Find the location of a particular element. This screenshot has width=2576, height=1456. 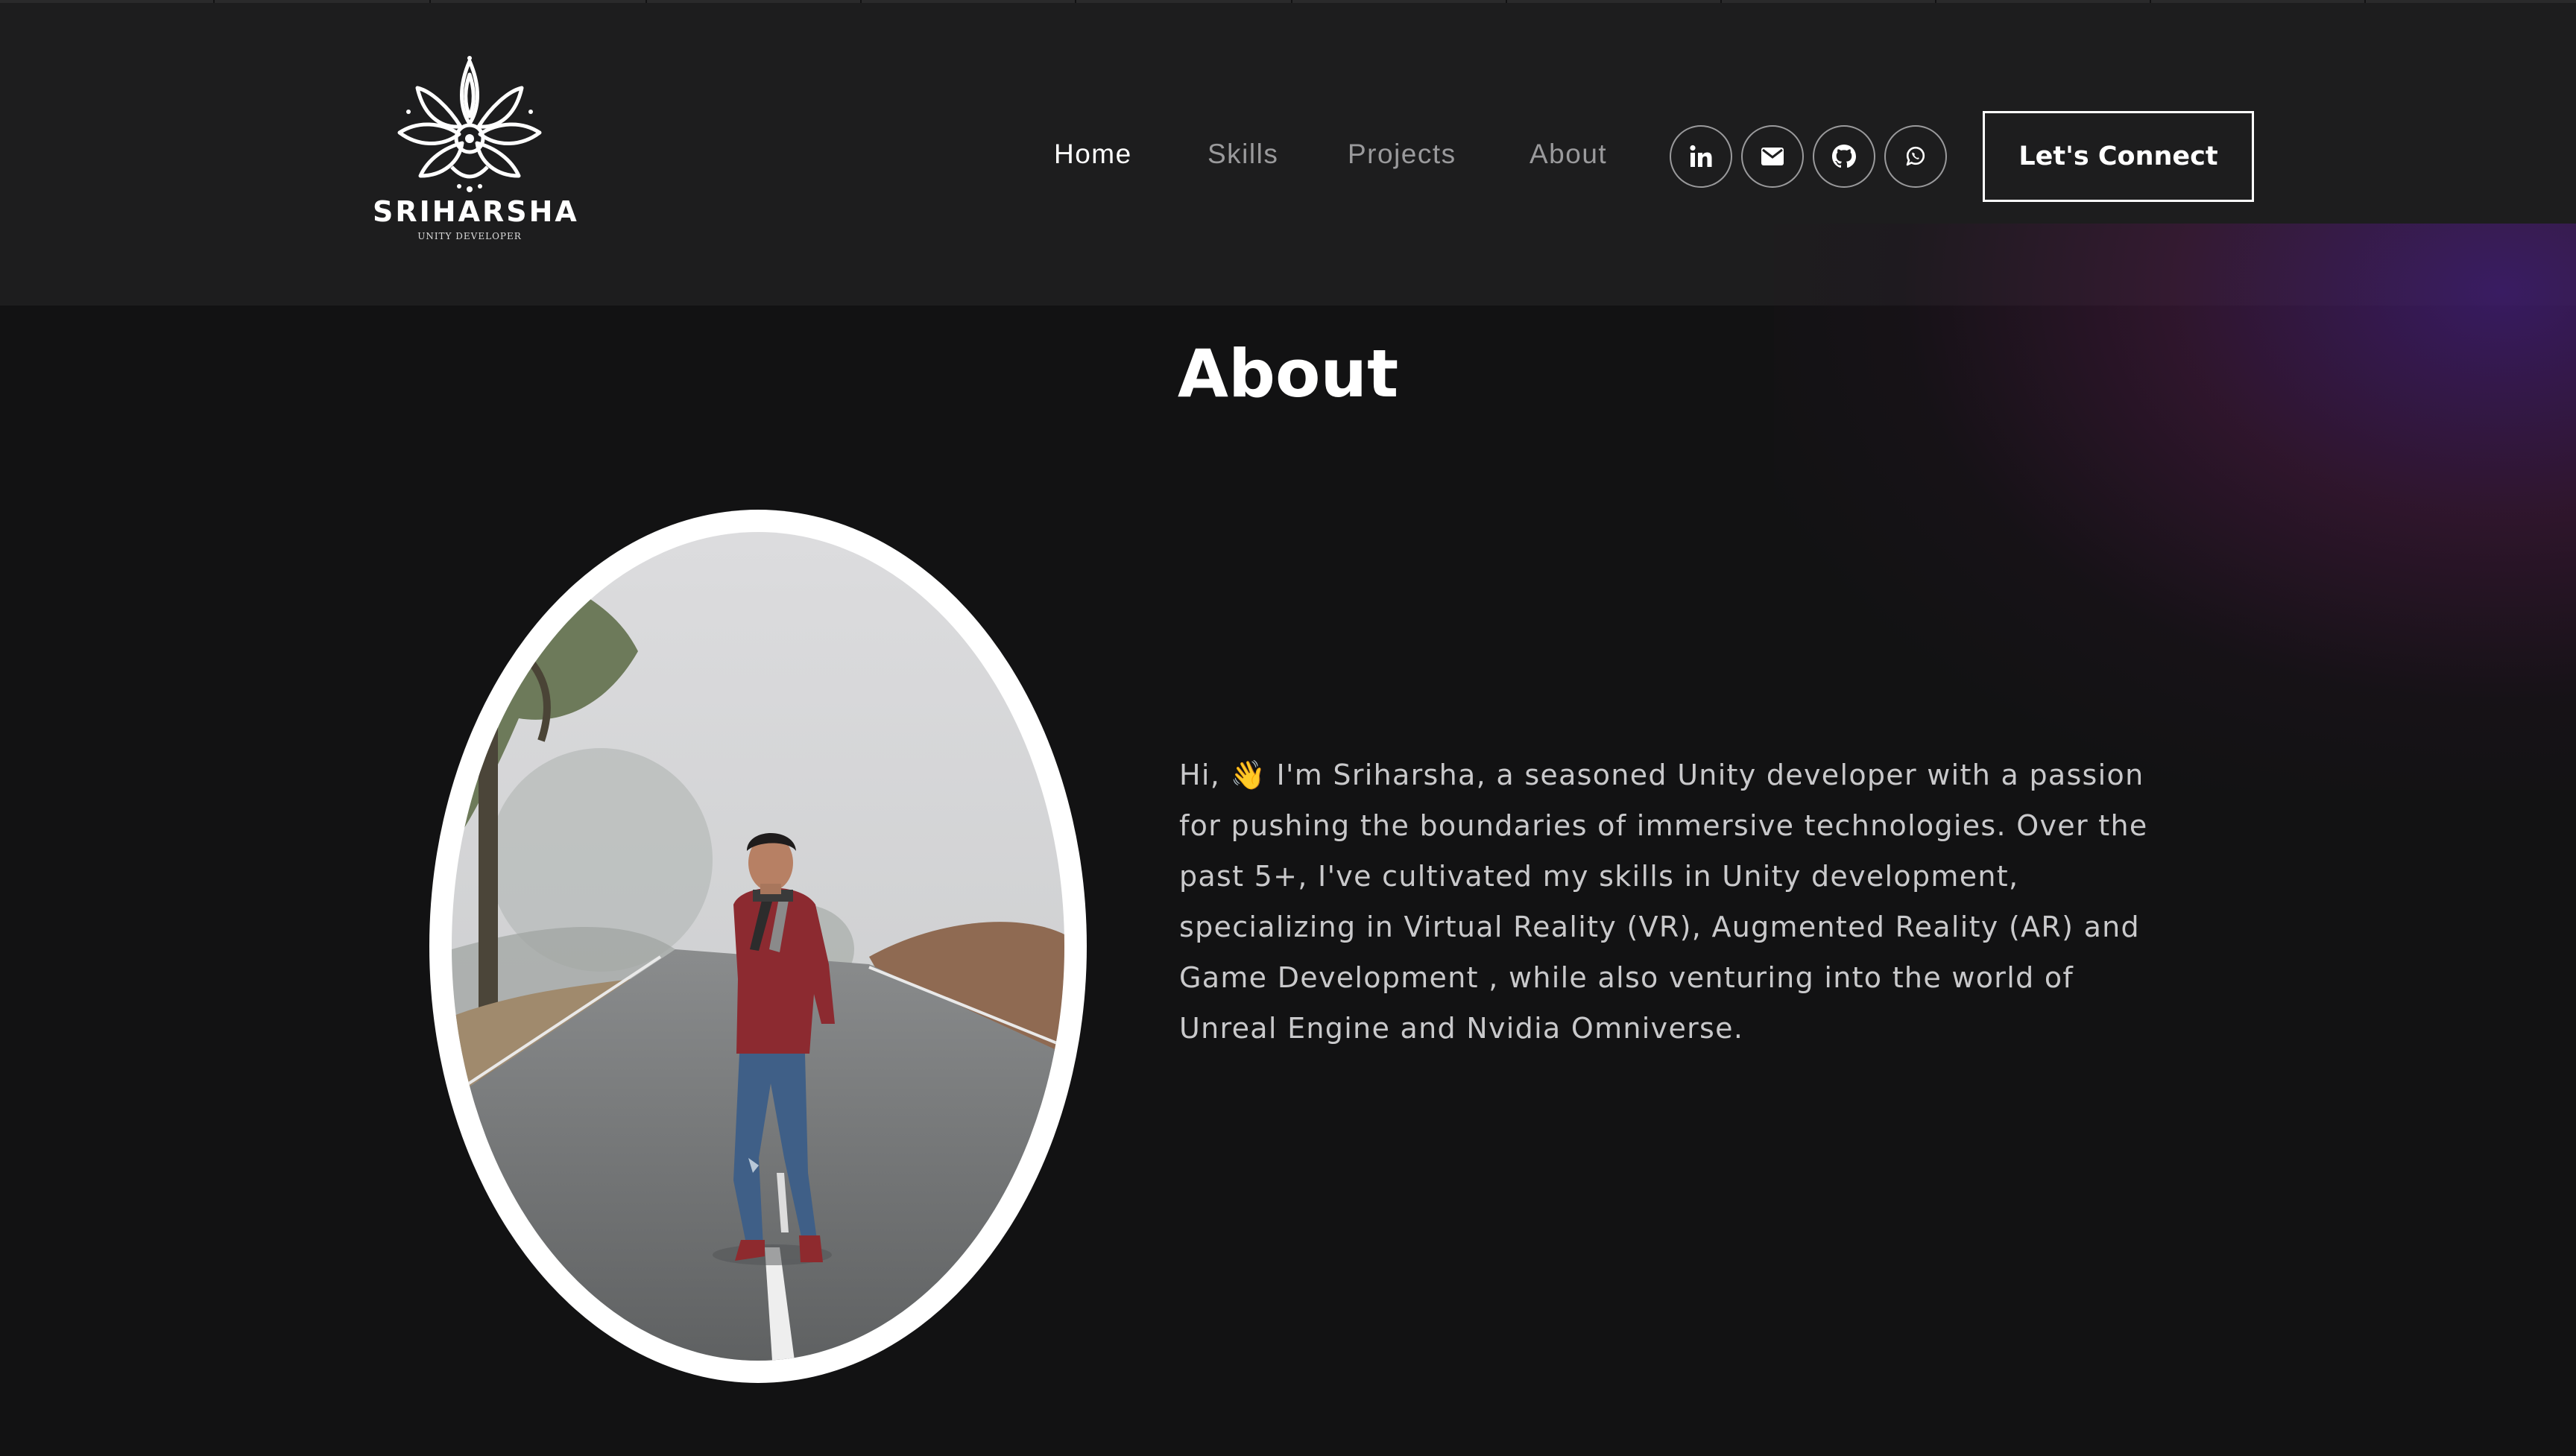

brand-tagline: UNITY DEVELOPER is located at coordinates (469, 236).